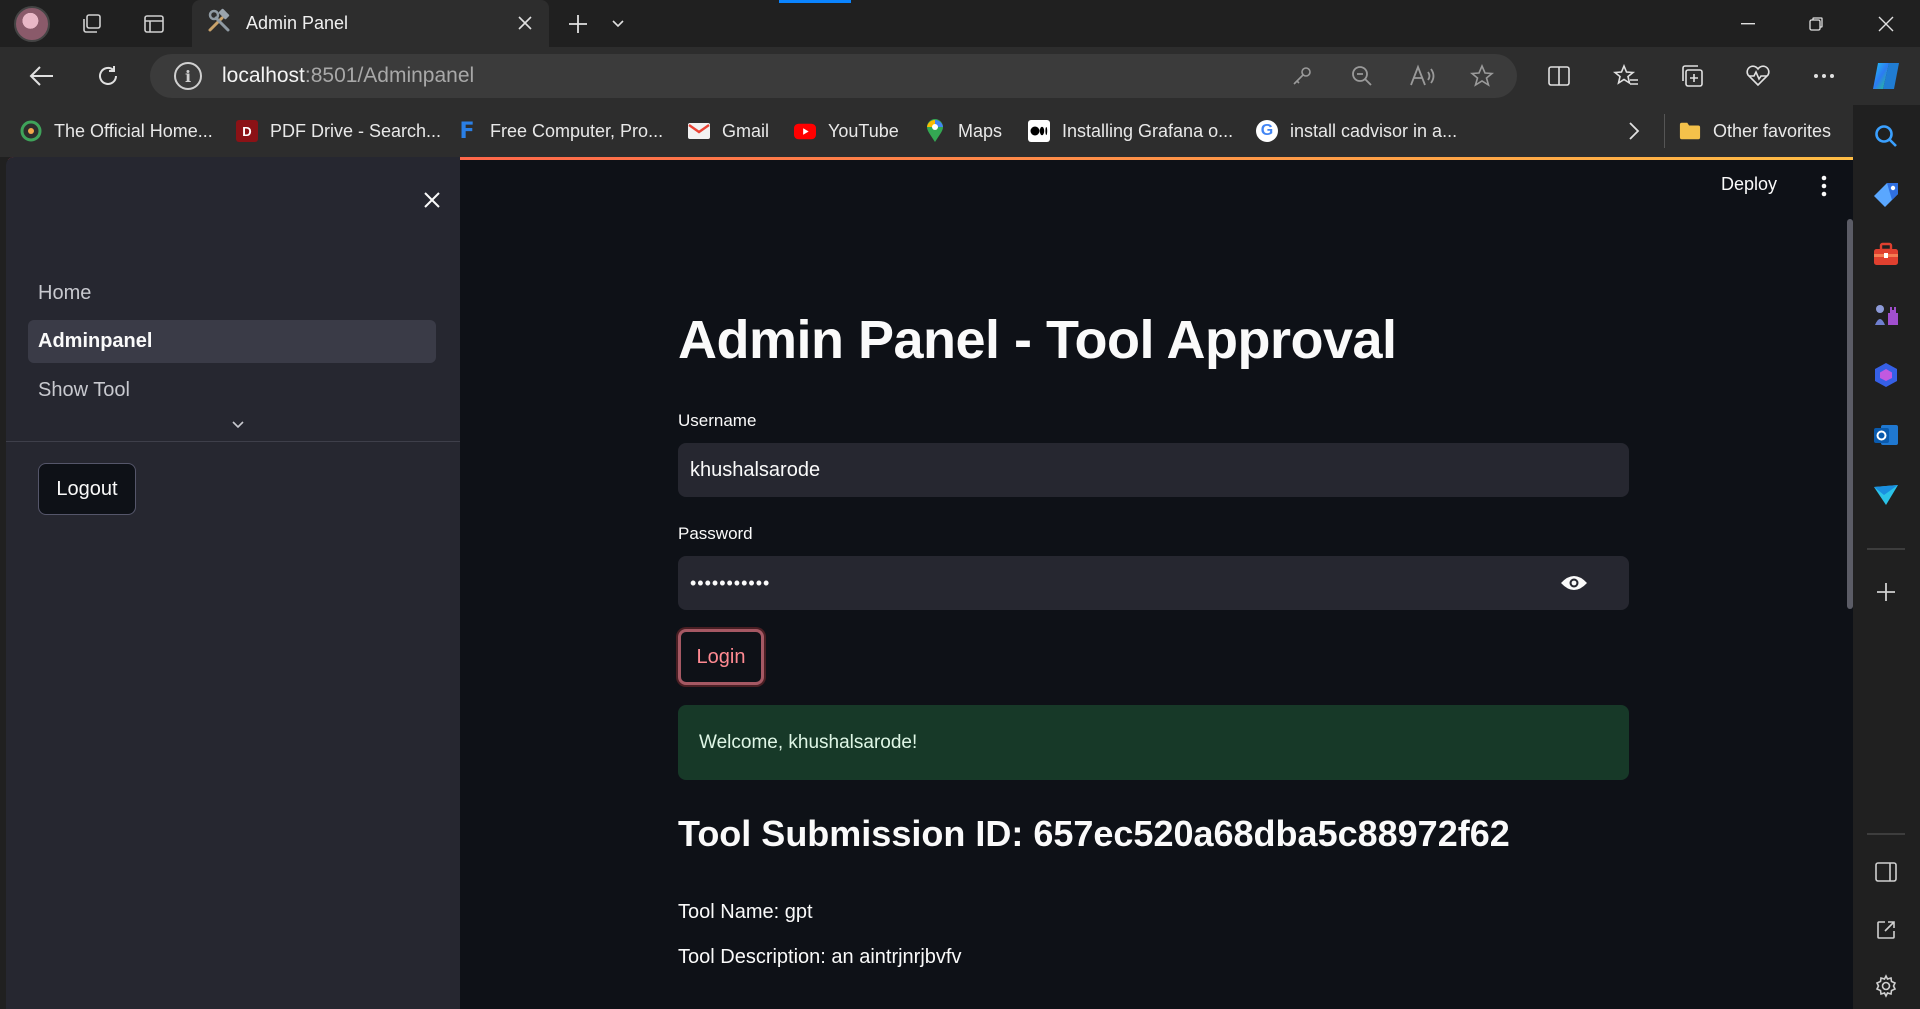 This screenshot has height=1009, width=1920. Describe the element at coordinates (715, 533) in the screenshot. I see `password-label: Password` at that location.